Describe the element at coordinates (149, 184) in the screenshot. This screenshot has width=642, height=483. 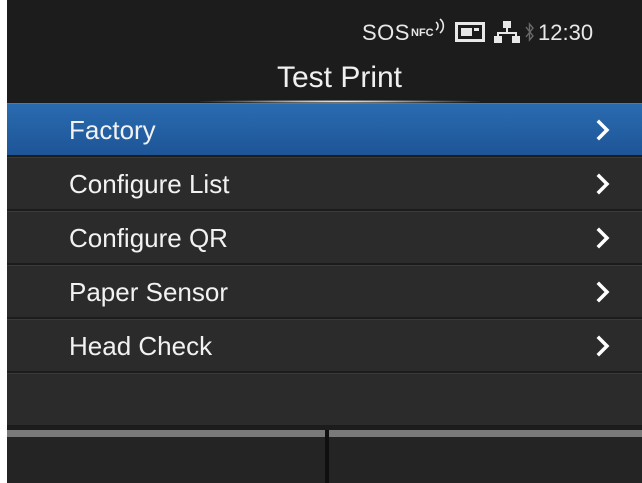
I see `menu-item-label: Configure List` at that location.